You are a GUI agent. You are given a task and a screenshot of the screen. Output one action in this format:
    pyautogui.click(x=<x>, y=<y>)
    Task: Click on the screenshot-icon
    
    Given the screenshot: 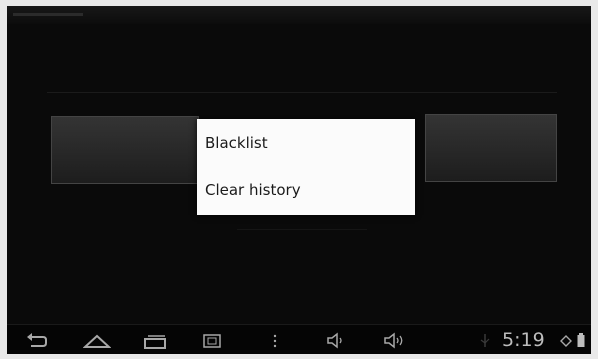 What is the action you would take?
    pyautogui.click(x=212, y=340)
    